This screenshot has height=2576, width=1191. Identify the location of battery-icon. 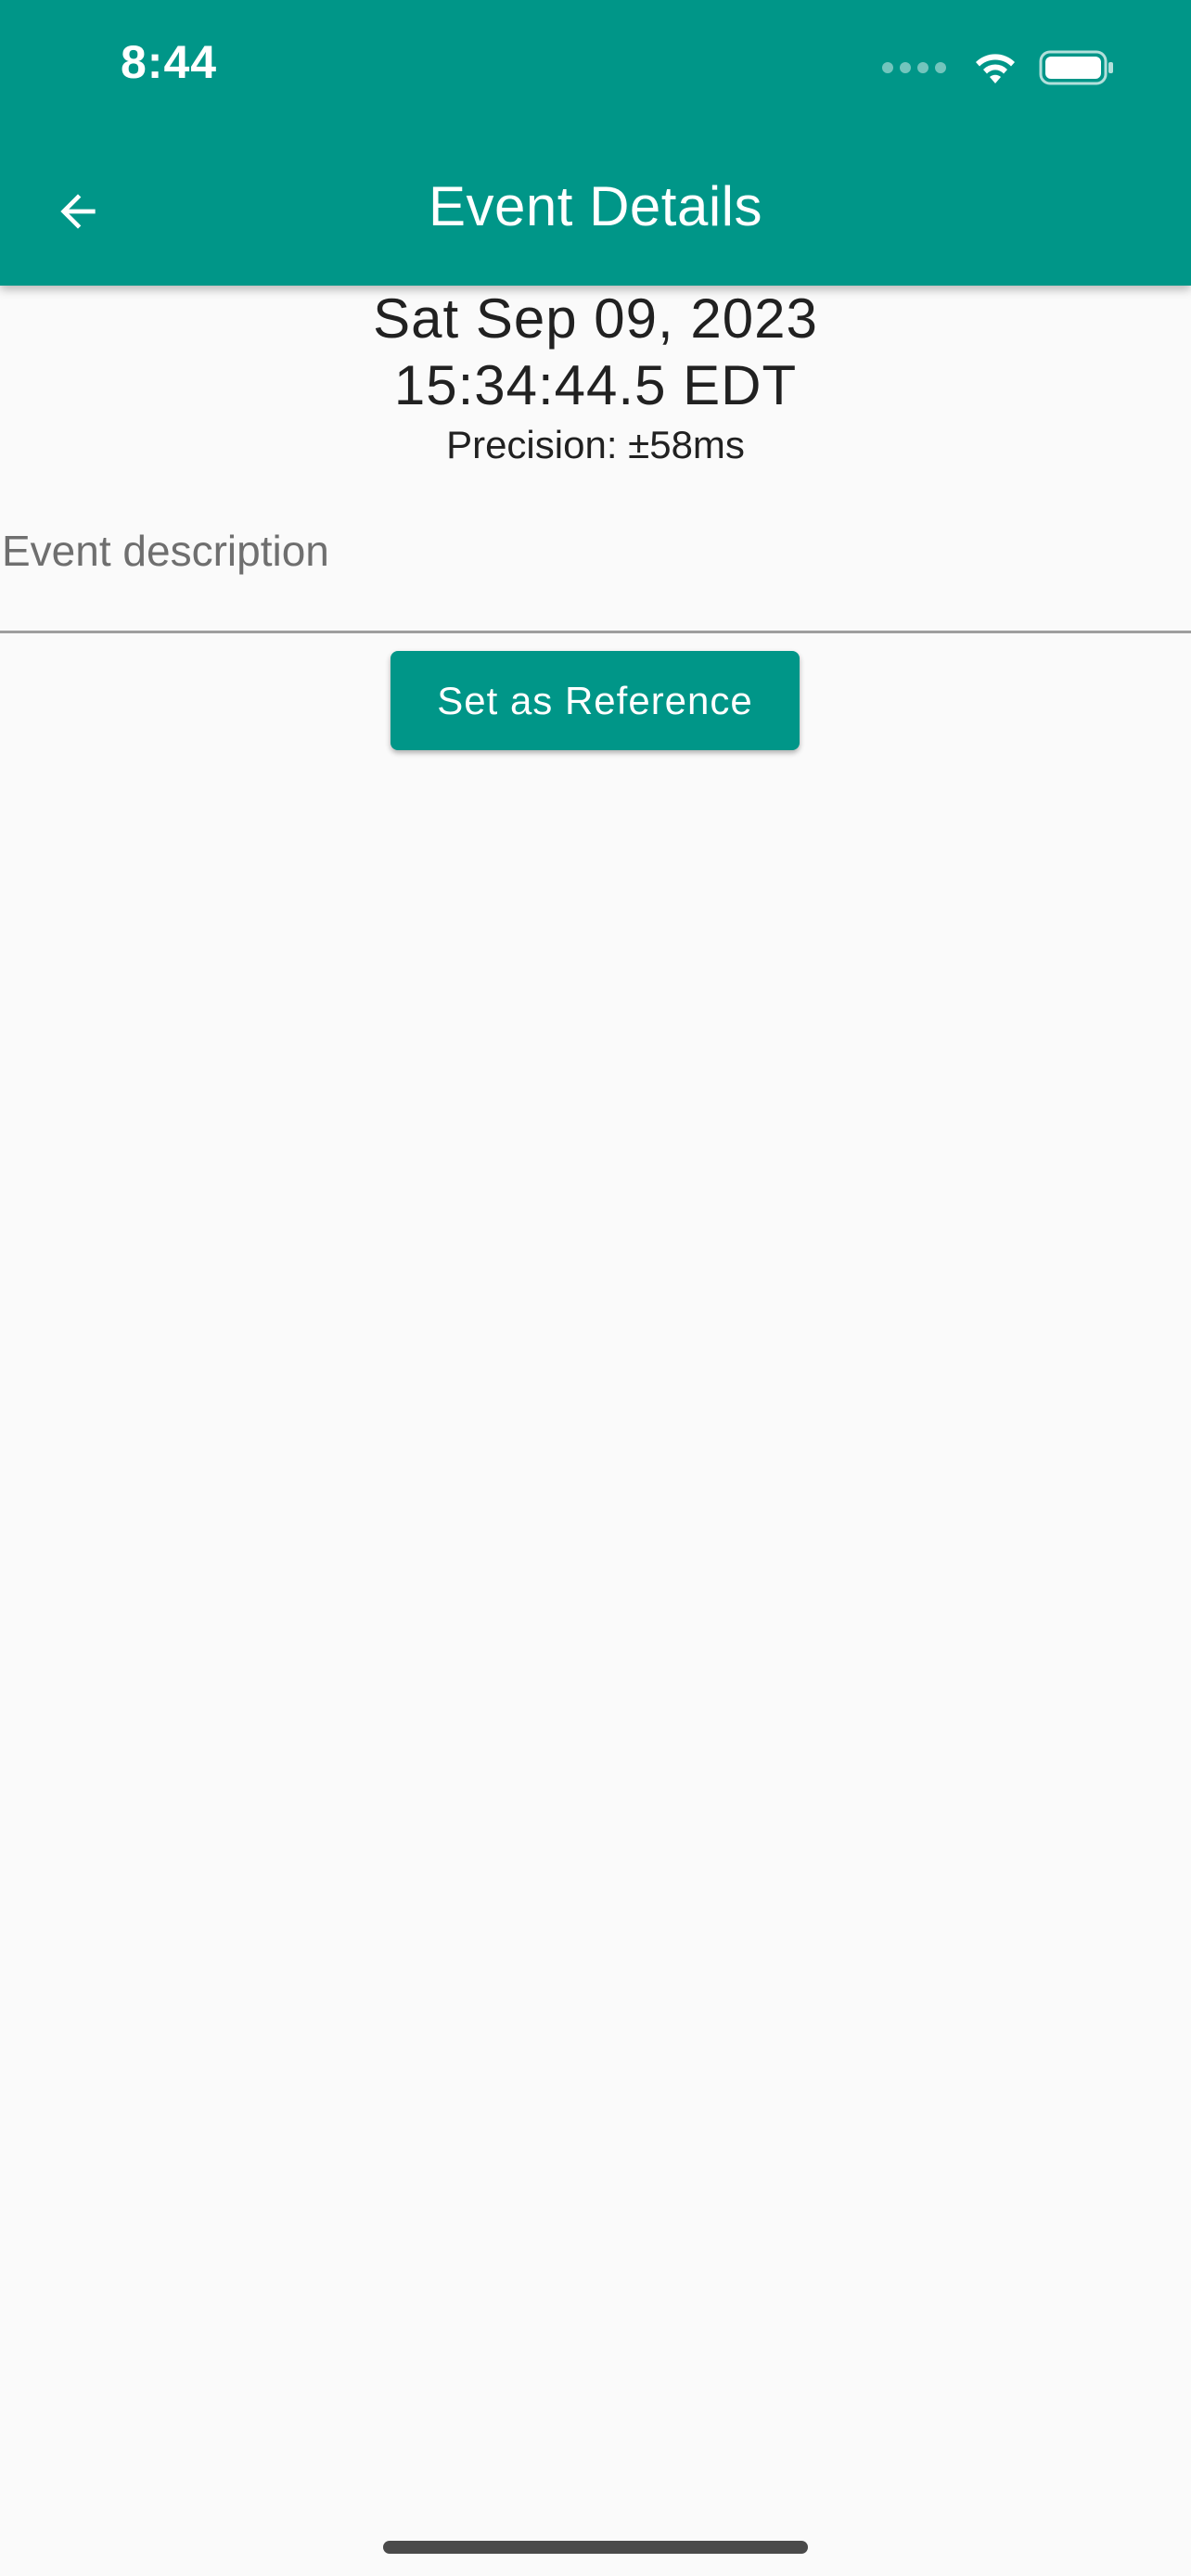
(1076, 67).